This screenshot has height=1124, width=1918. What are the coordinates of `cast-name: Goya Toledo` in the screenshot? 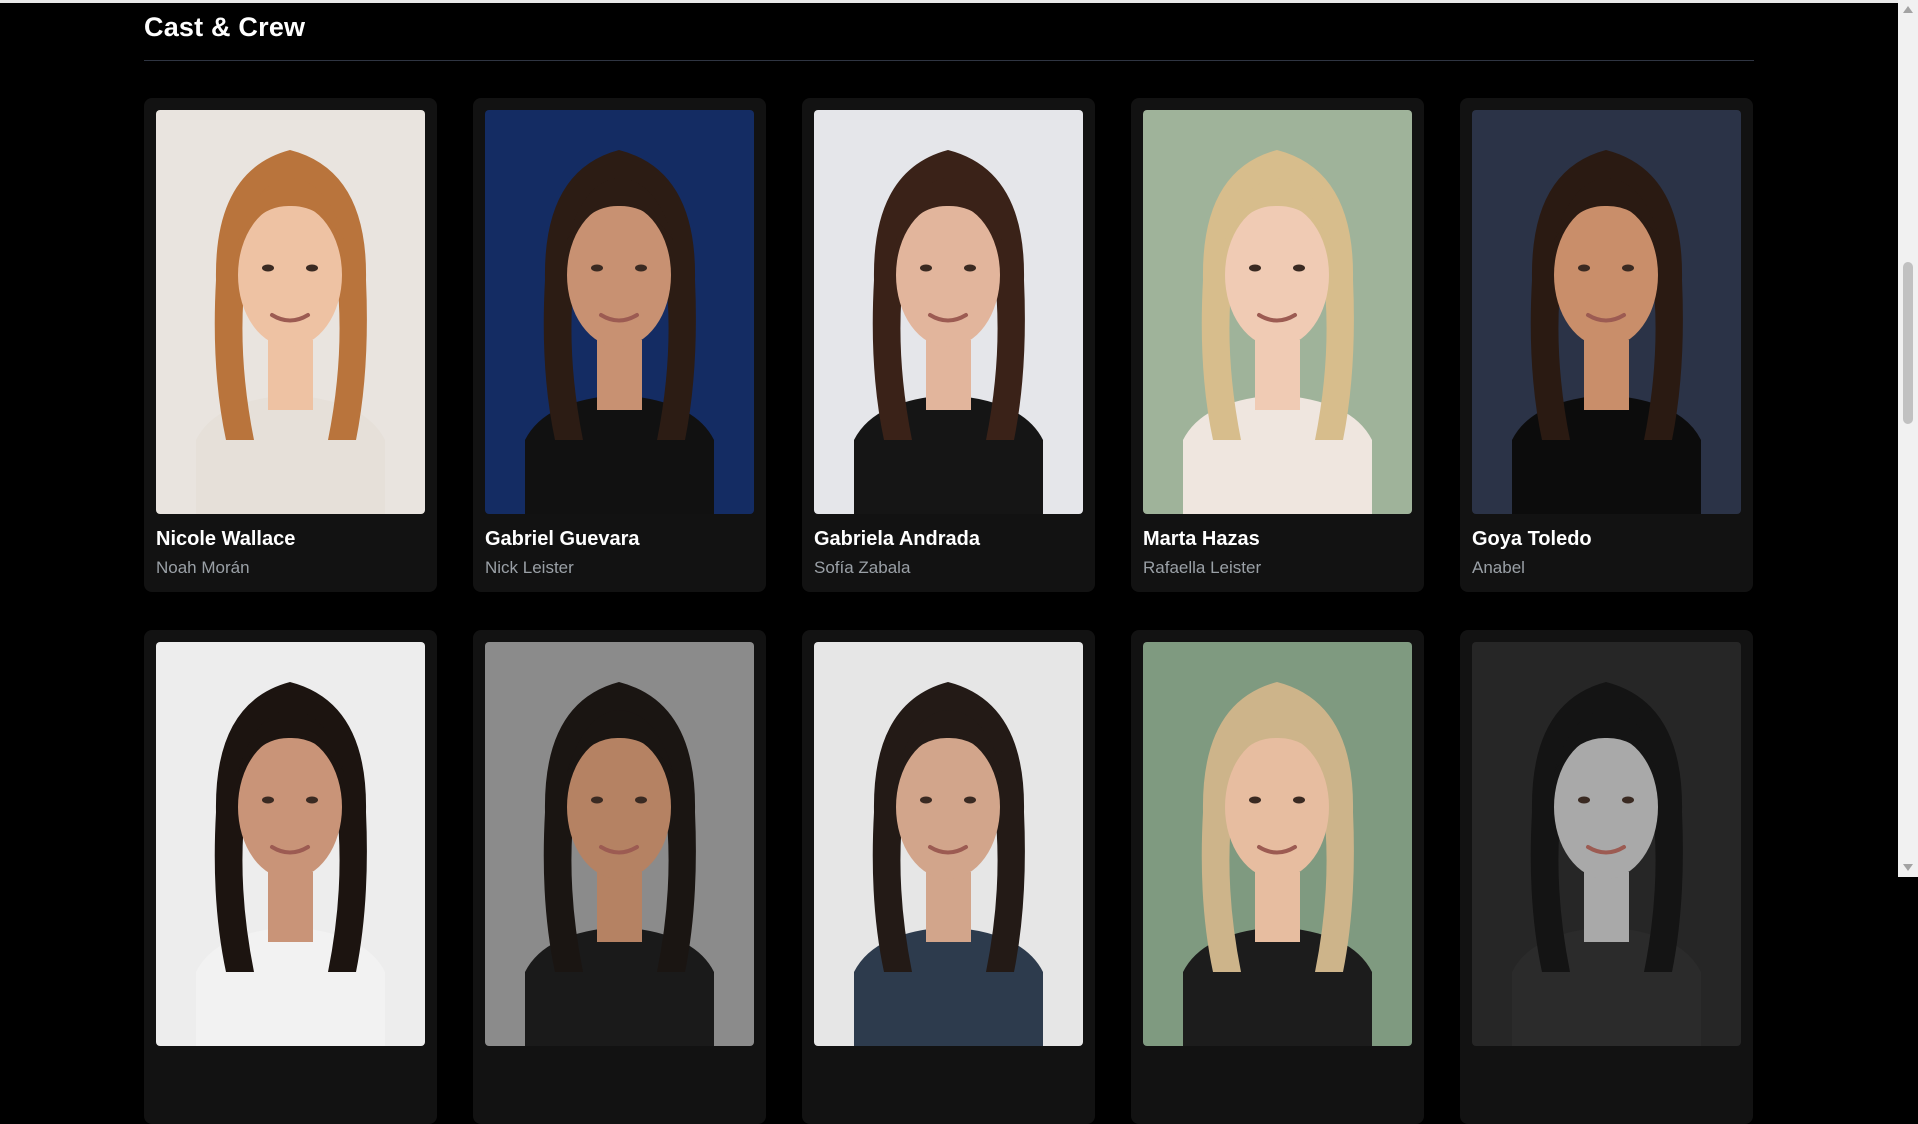 It's located at (1532, 539).